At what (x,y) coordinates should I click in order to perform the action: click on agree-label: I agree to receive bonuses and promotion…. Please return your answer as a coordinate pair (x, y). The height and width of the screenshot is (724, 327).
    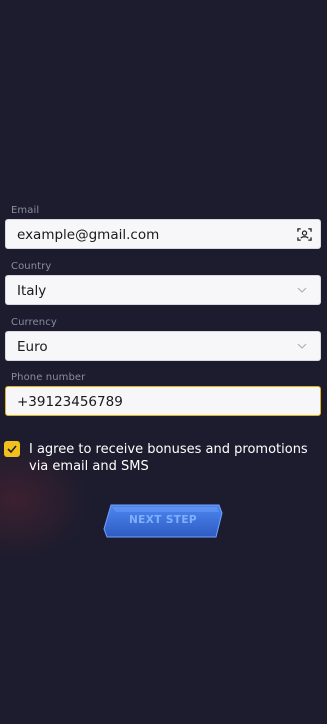
    Looking at the image, I should click on (175, 458).